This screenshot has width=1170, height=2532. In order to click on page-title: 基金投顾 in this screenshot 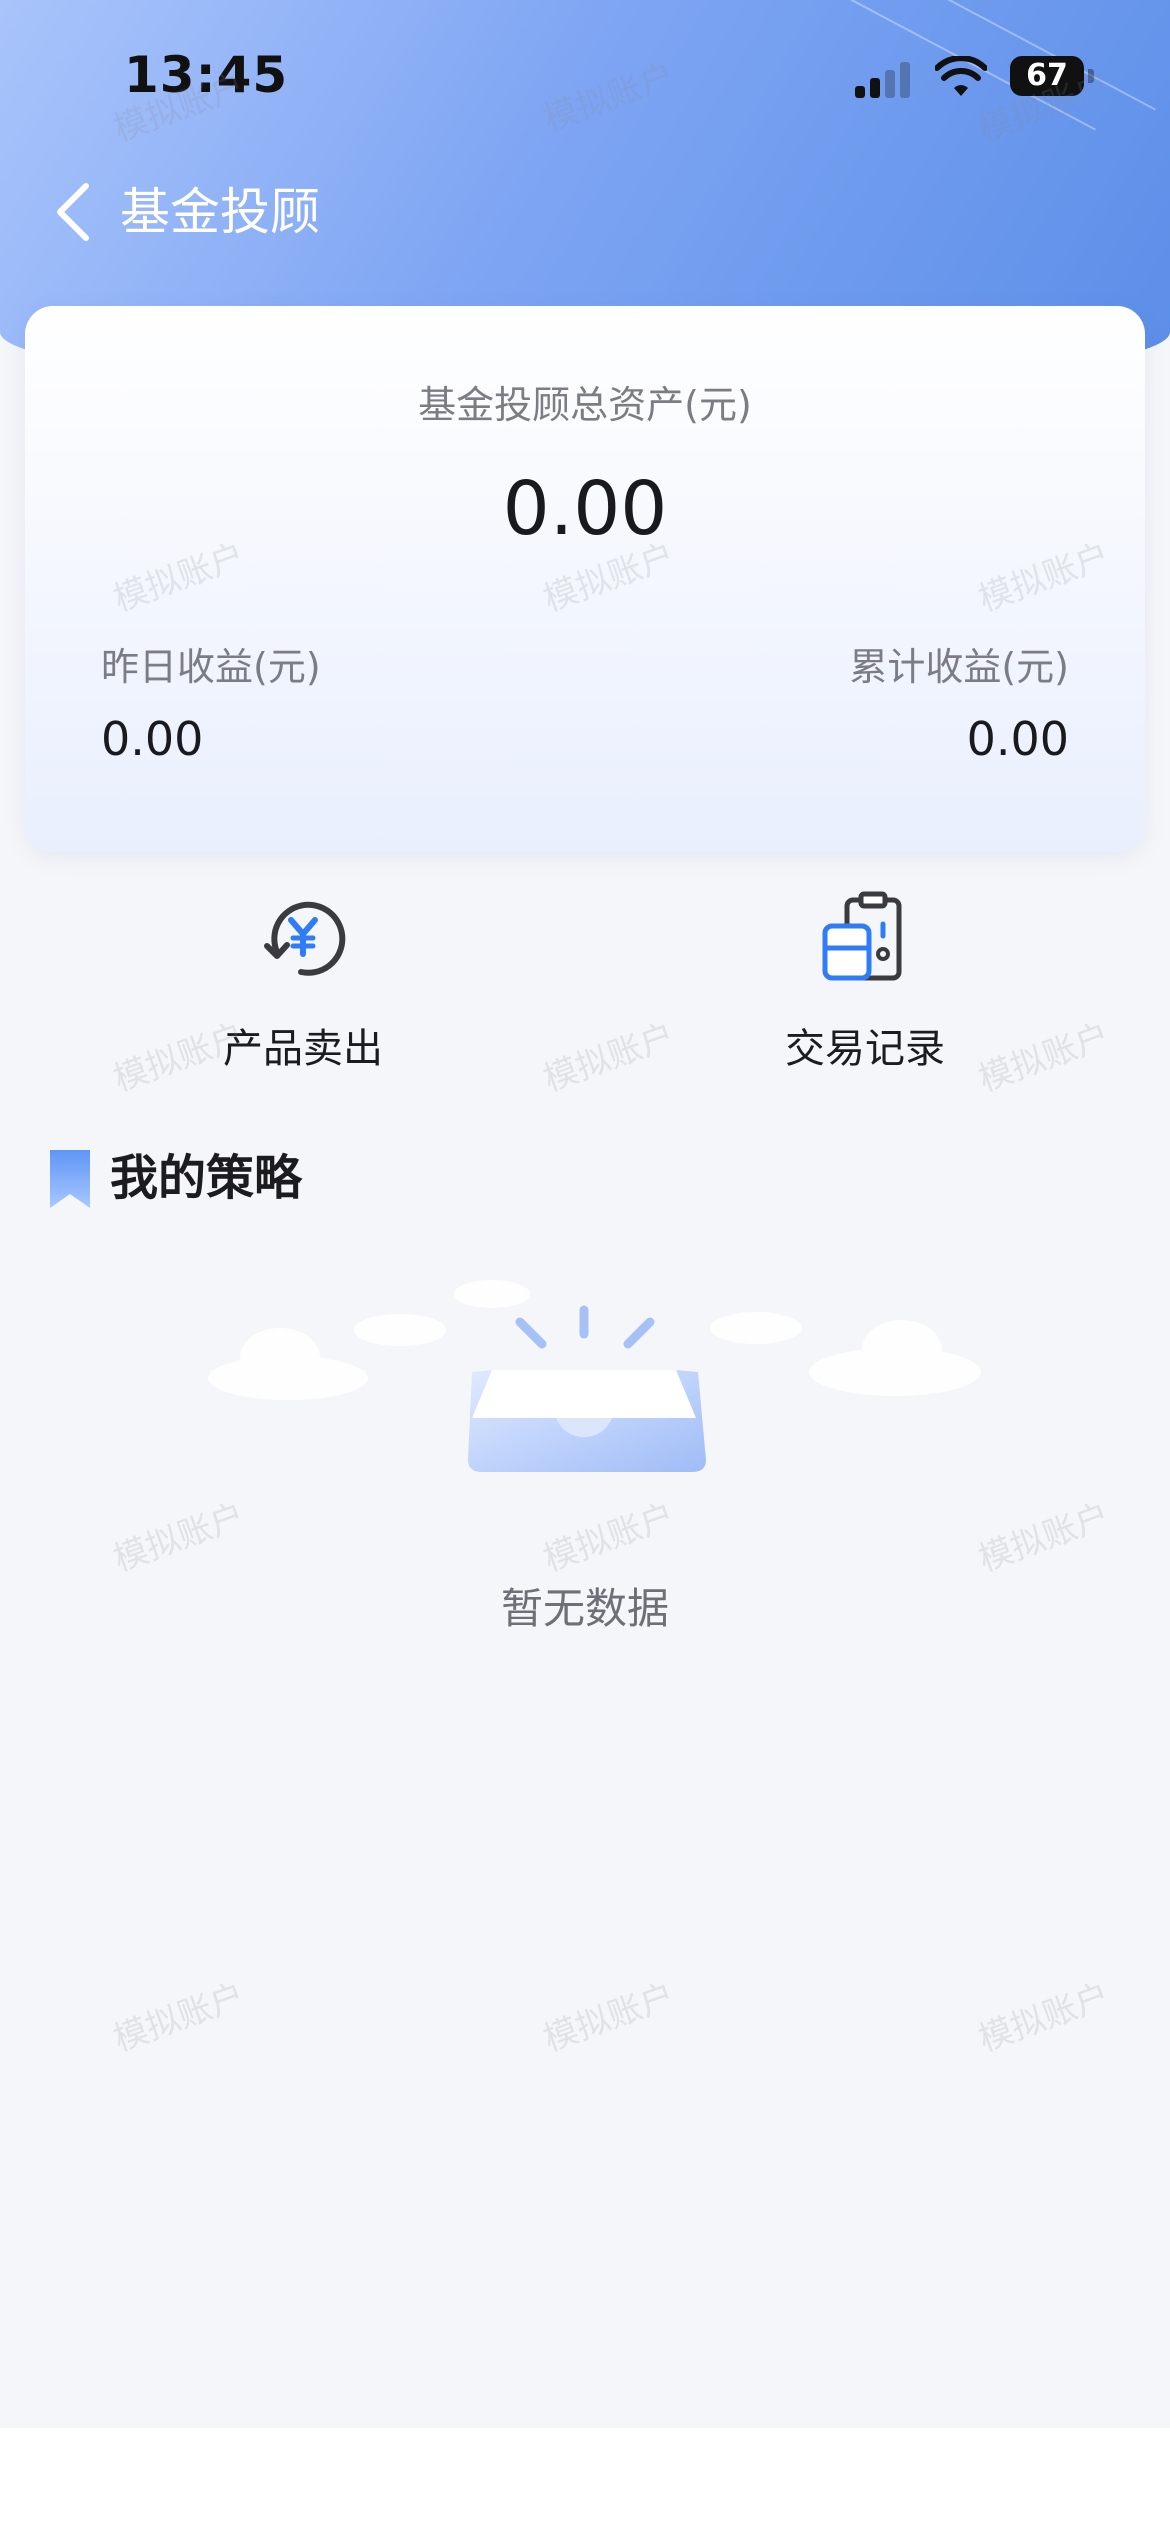, I will do `click(220, 212)`.